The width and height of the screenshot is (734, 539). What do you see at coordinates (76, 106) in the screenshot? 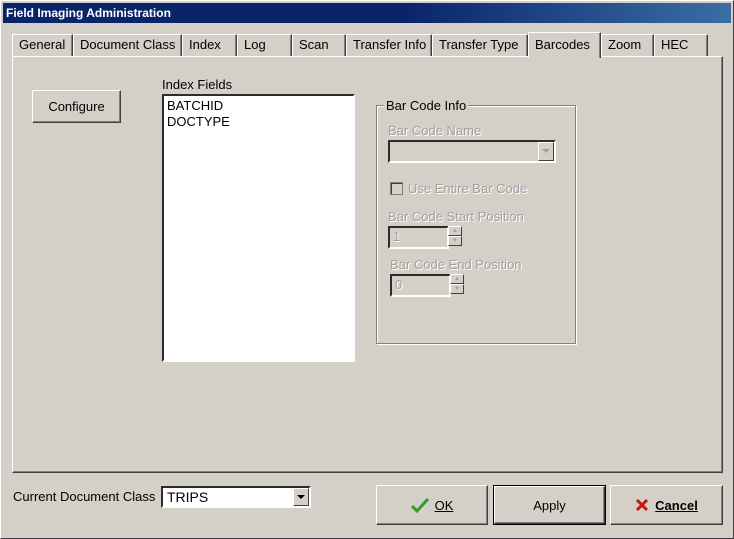
I see `configure-button: Configure` at bounding box center [76, 106].